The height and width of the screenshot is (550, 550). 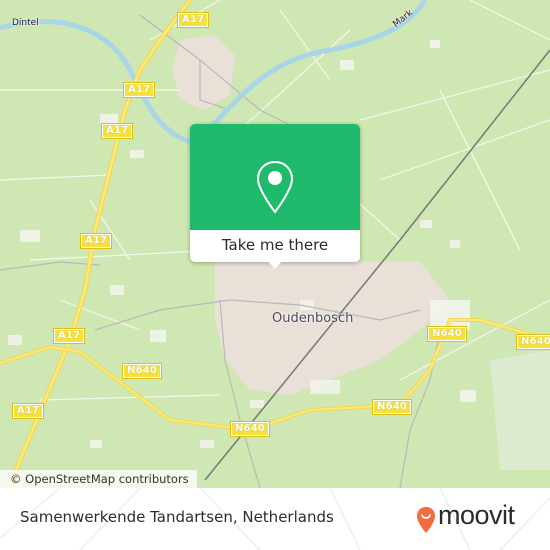 I want to click on urban-area-east, so click(x=520, y=410).